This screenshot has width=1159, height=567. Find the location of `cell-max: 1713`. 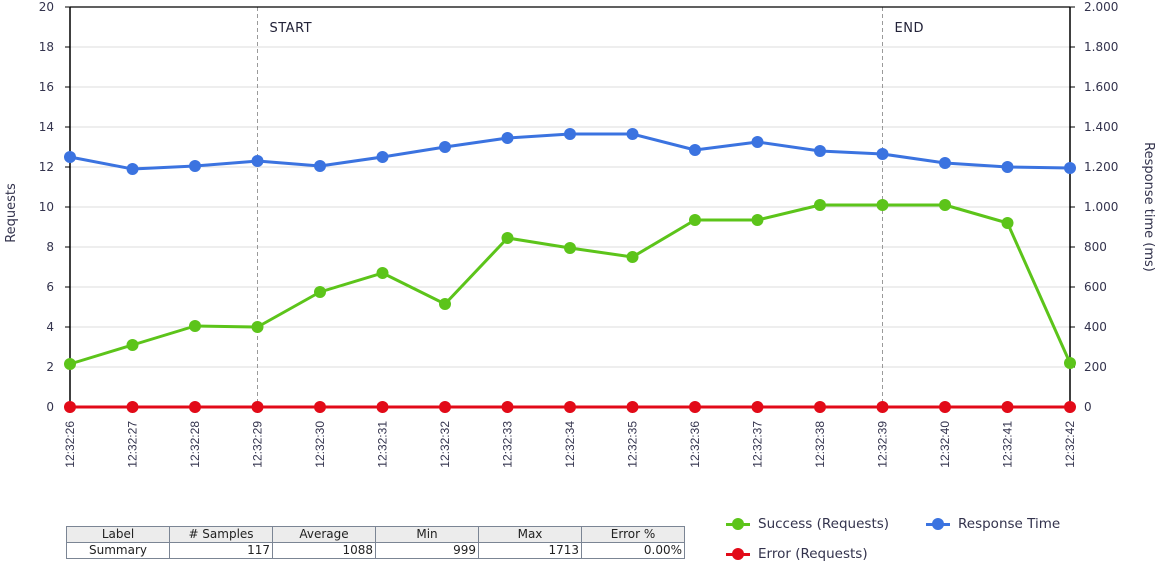

cell-max: 1713 is located at coordinates (530, 550).